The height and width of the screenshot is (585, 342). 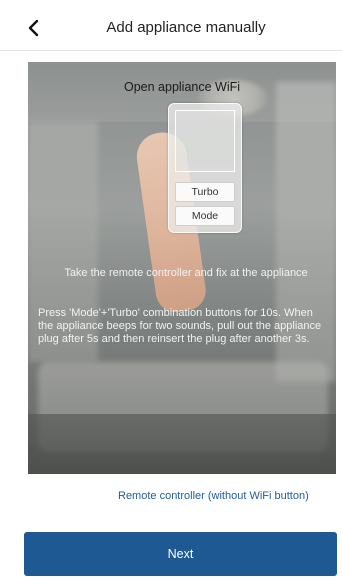 I want to click on header: Add appliance manually, so click(x=171, y=28).